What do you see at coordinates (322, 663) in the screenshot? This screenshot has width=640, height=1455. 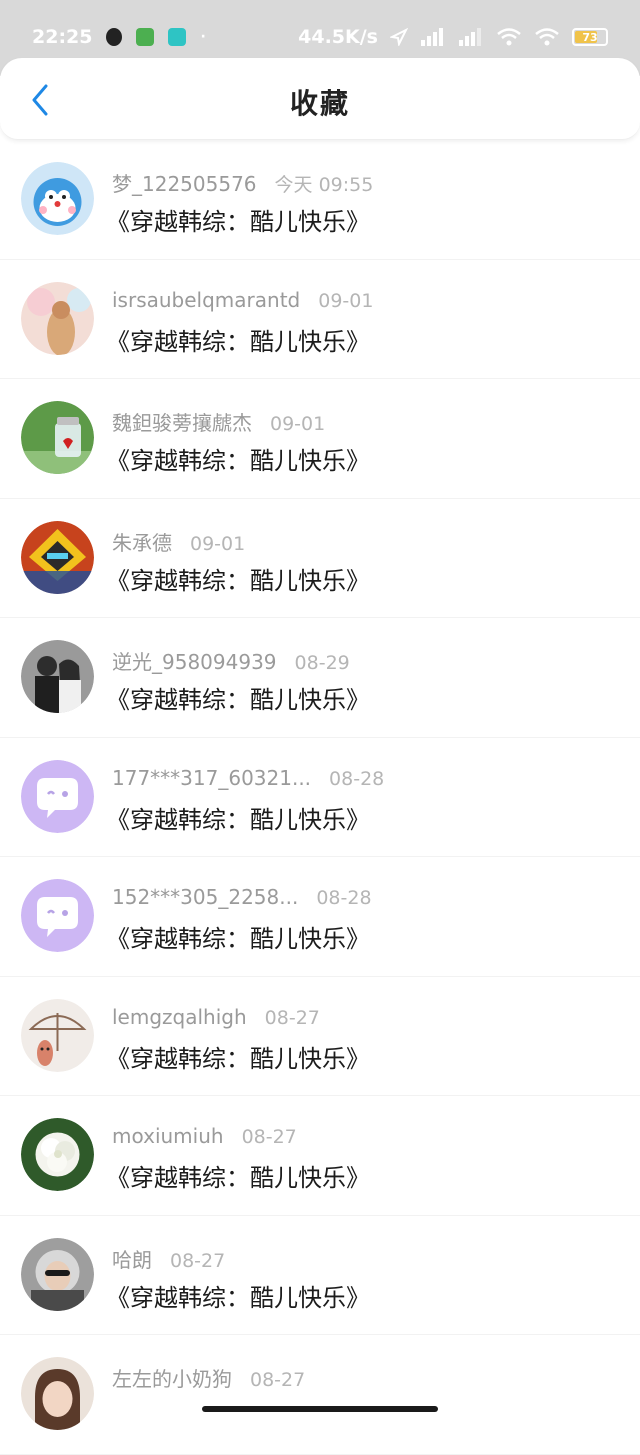 I see `timestamp: 08-29` at bounding box center [322, 663].